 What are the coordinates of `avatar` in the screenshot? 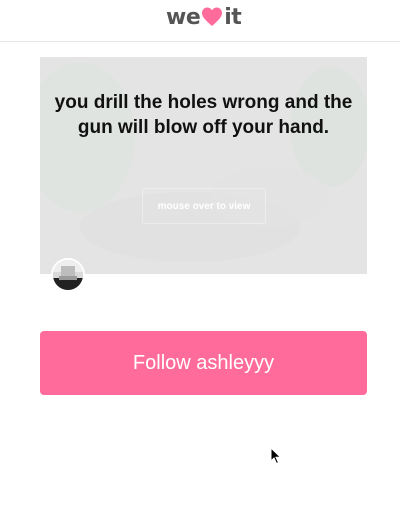 It's located at (68, 275).